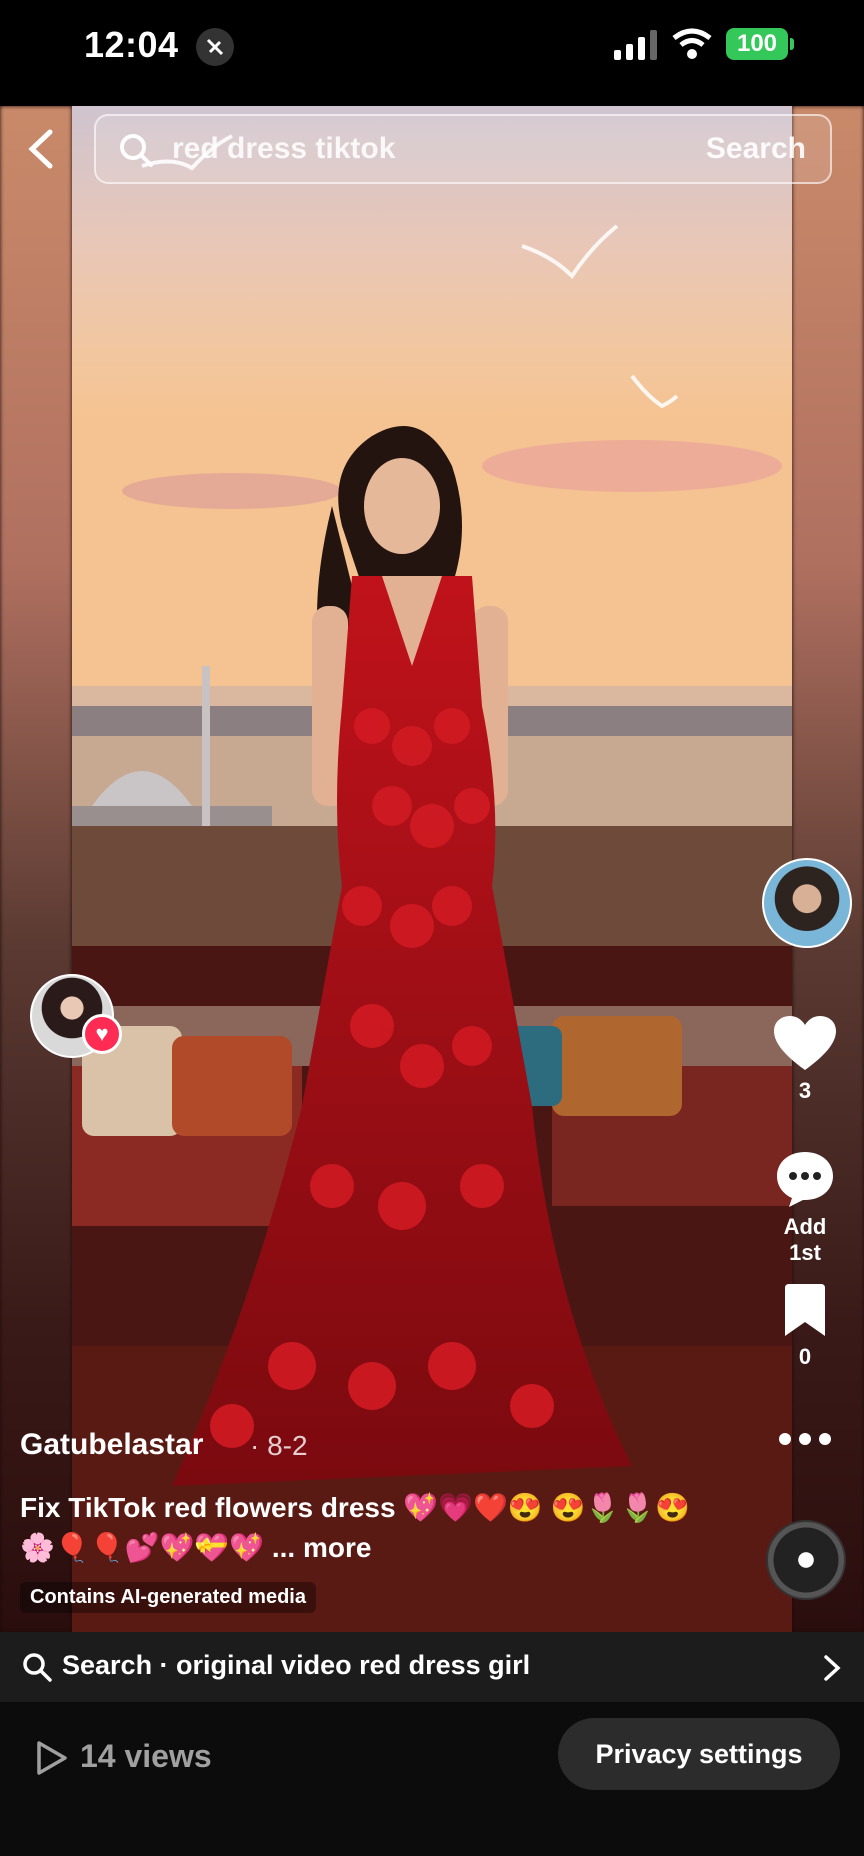 This screenshot has width=864, height=1856. I want to click on play-icon, so click(52, 1758).